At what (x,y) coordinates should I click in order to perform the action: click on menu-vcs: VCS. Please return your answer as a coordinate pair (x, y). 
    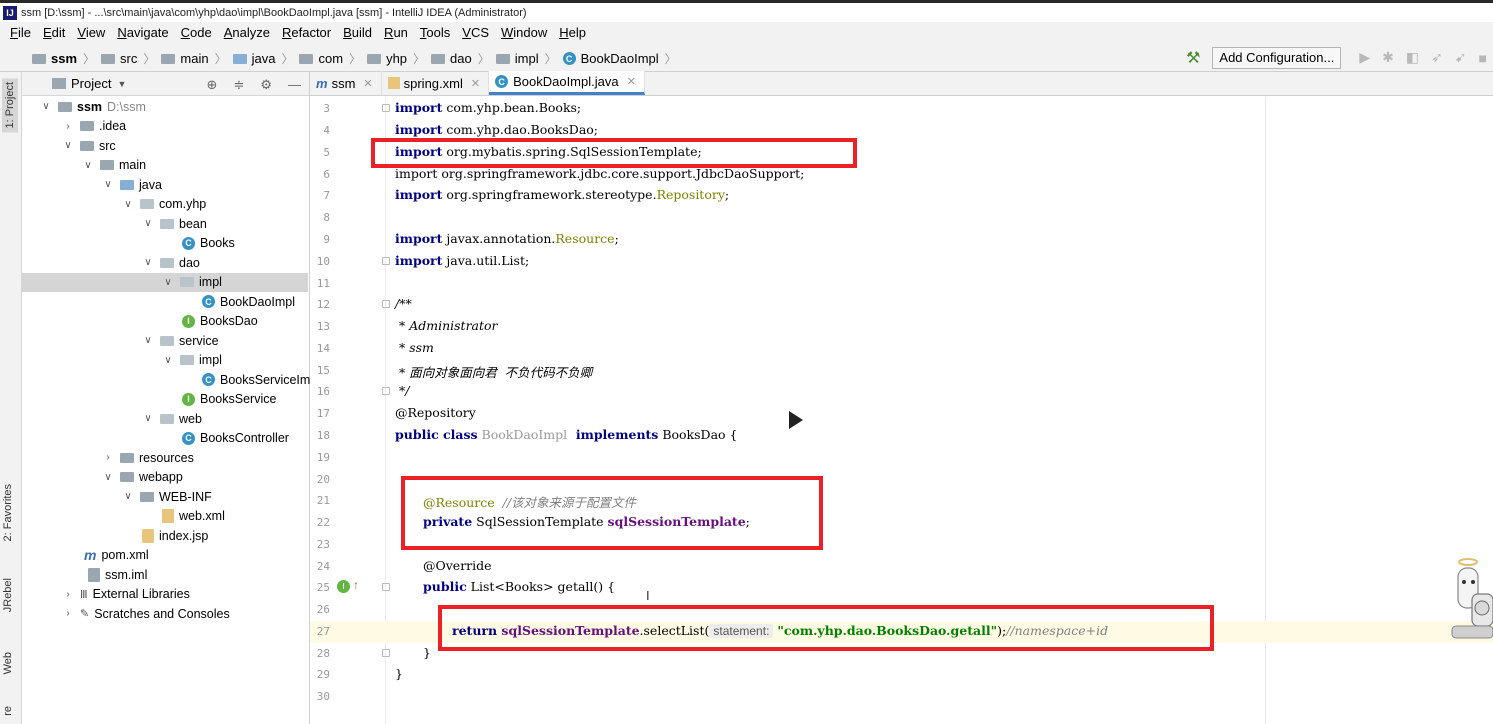
    Looking at the image, I should click on (475, 32).